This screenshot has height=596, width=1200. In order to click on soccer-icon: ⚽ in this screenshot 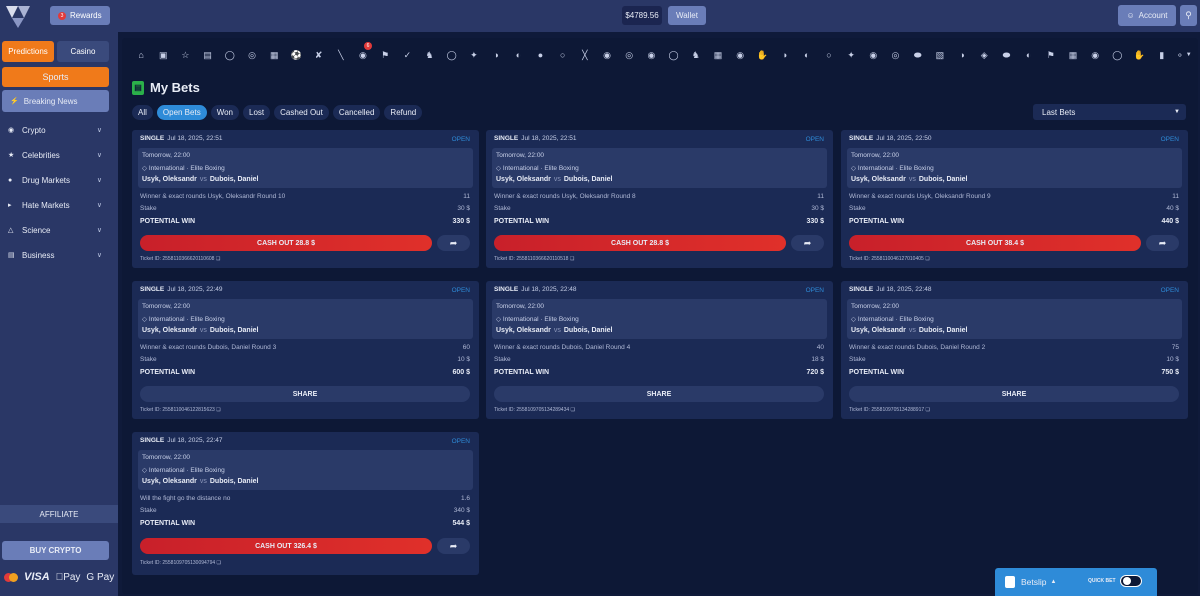, I will do `click(296, 55)`.